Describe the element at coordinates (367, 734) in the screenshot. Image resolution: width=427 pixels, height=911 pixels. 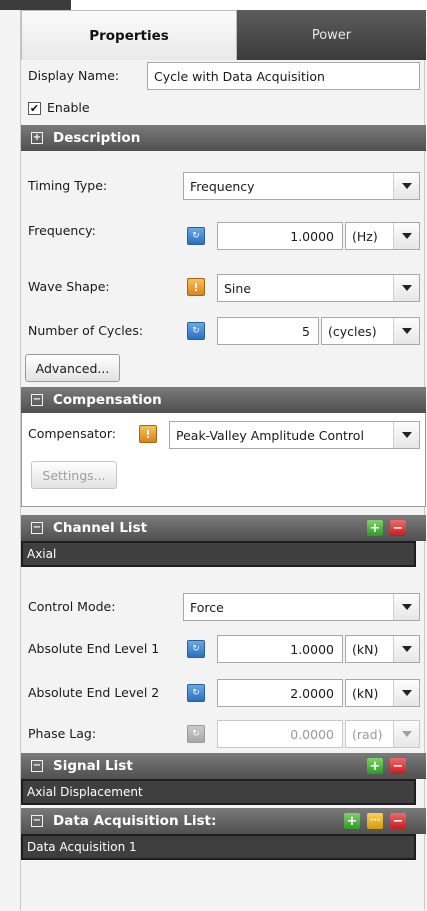
I see `phase-lag-unit-value: (rad)` at that location.